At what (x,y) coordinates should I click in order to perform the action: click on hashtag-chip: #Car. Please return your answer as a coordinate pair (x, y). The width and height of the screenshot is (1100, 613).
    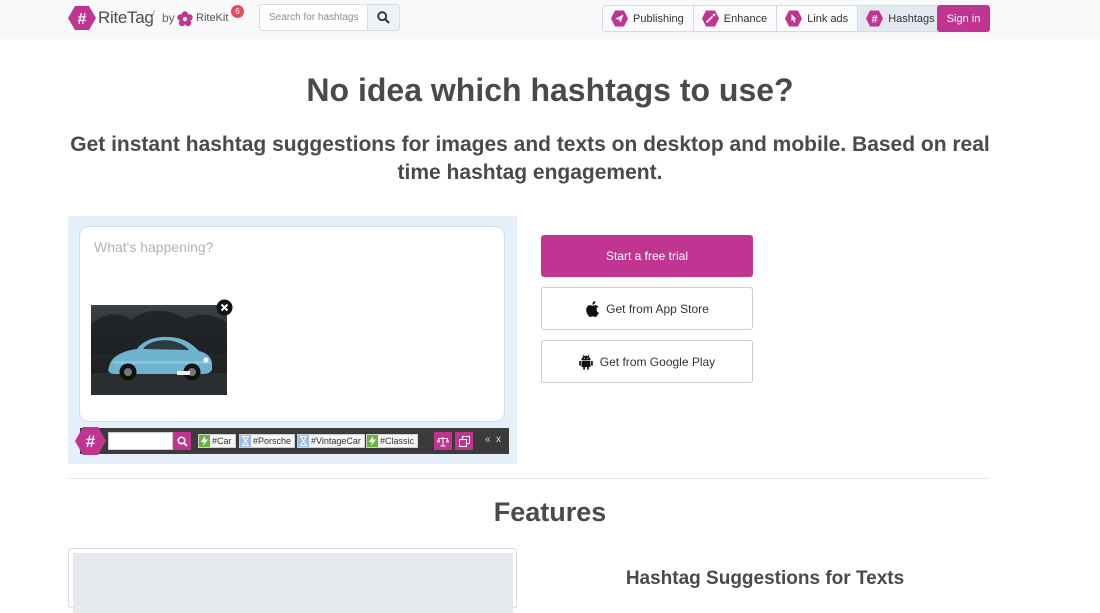
    Looking at the image, I should click on (217, 441).